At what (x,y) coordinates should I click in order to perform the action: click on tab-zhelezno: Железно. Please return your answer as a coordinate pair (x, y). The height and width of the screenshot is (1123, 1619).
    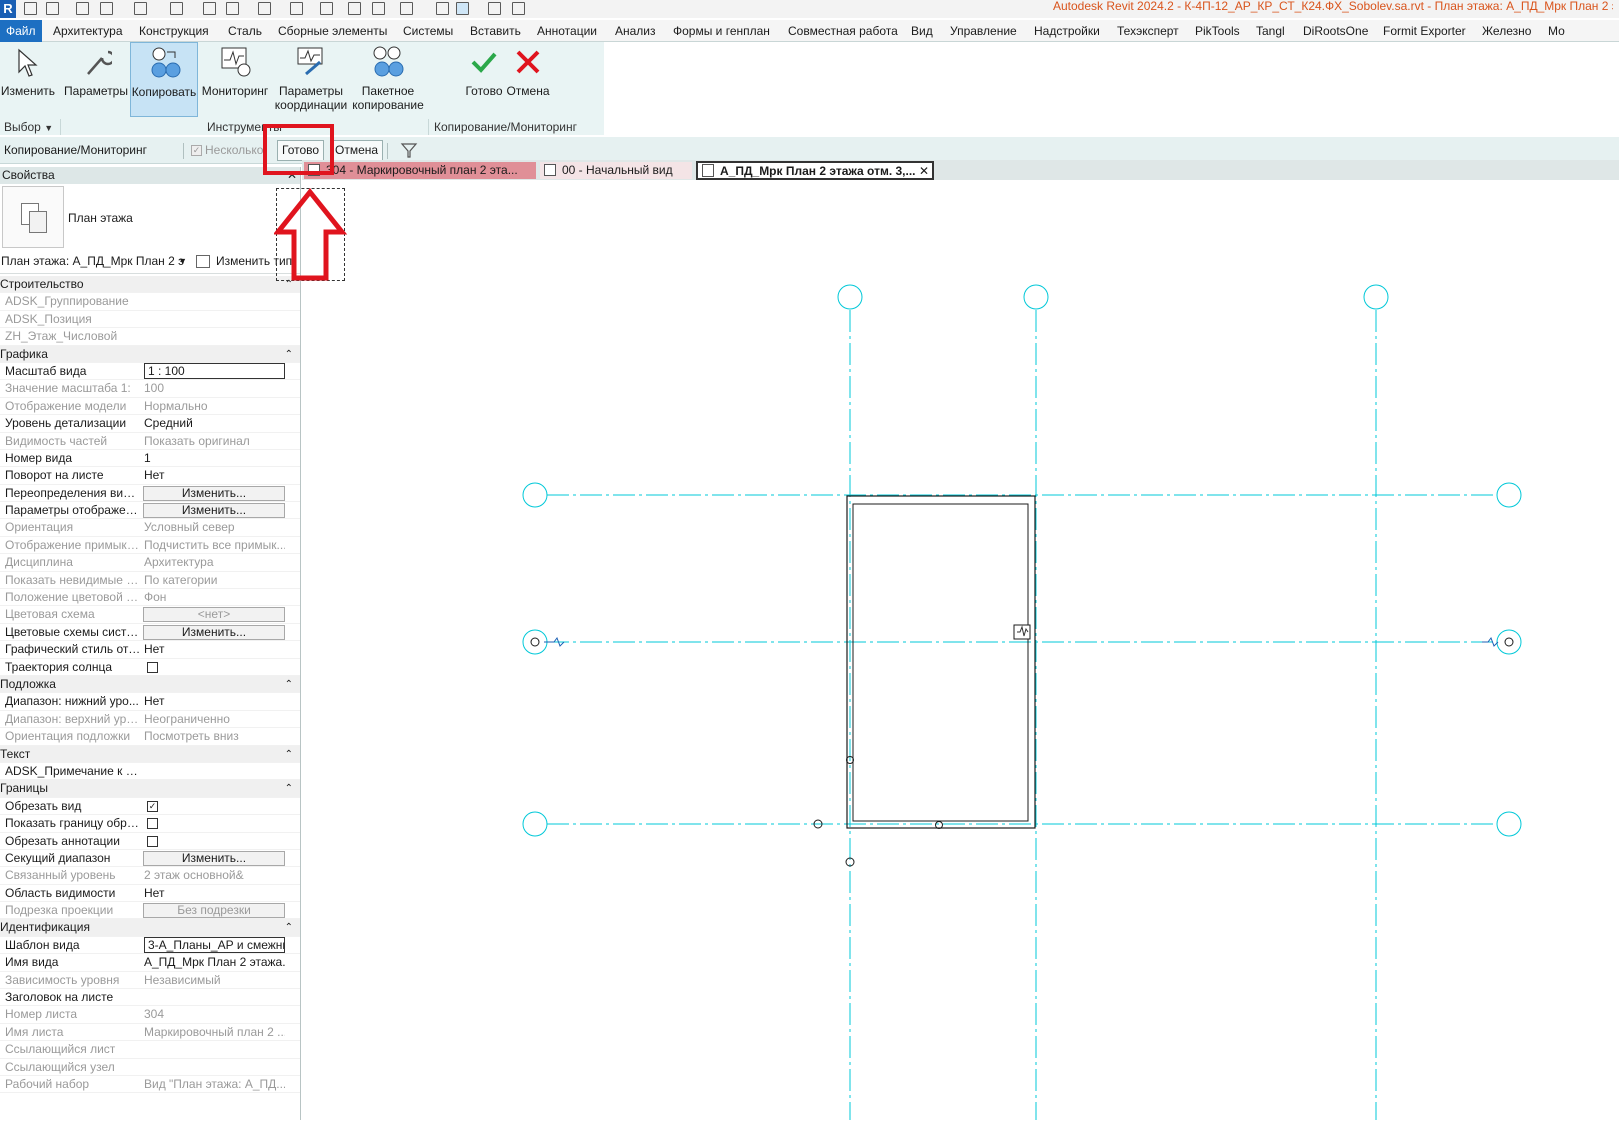
    Looking at the image, I should click on (1506, 32).